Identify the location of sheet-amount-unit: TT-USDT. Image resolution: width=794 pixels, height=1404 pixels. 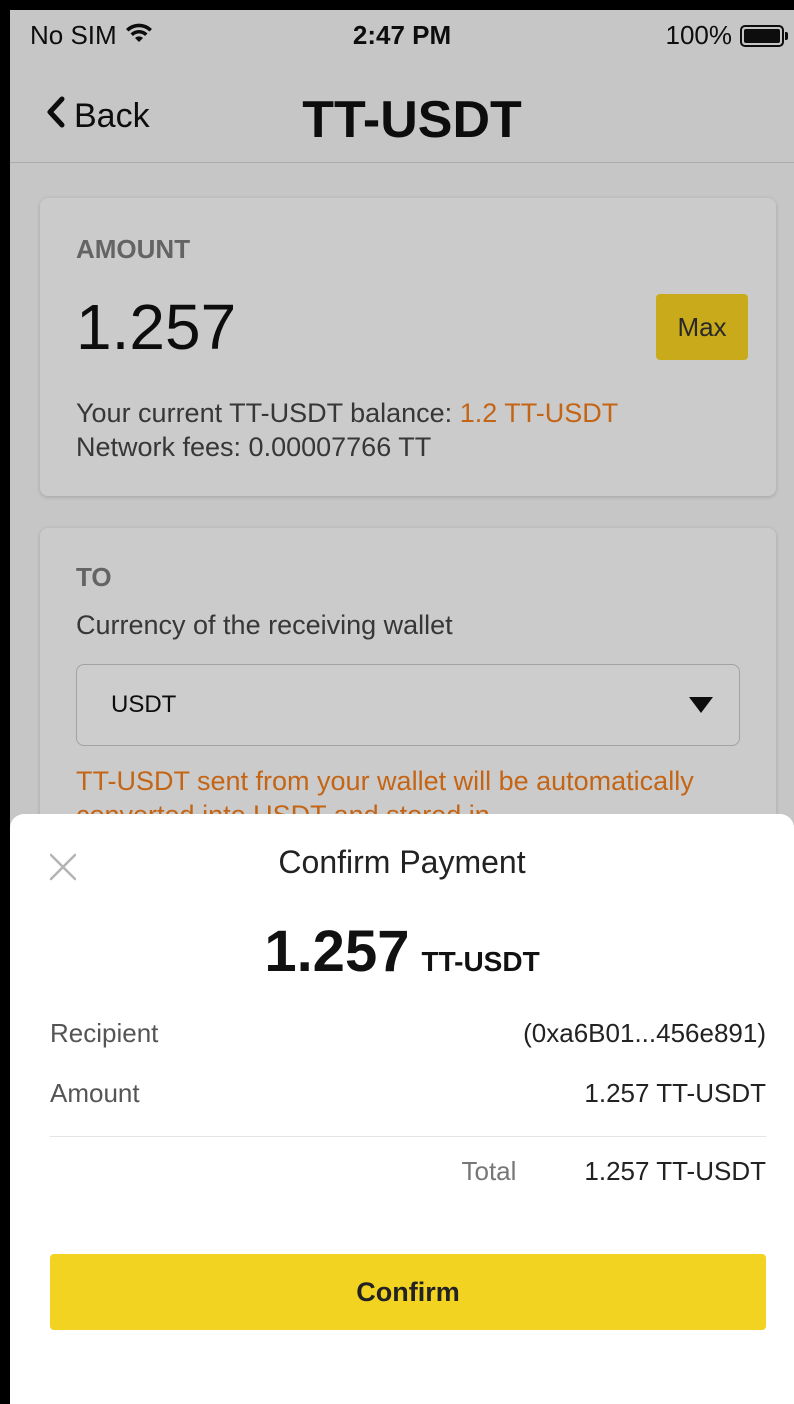
(480, 961).